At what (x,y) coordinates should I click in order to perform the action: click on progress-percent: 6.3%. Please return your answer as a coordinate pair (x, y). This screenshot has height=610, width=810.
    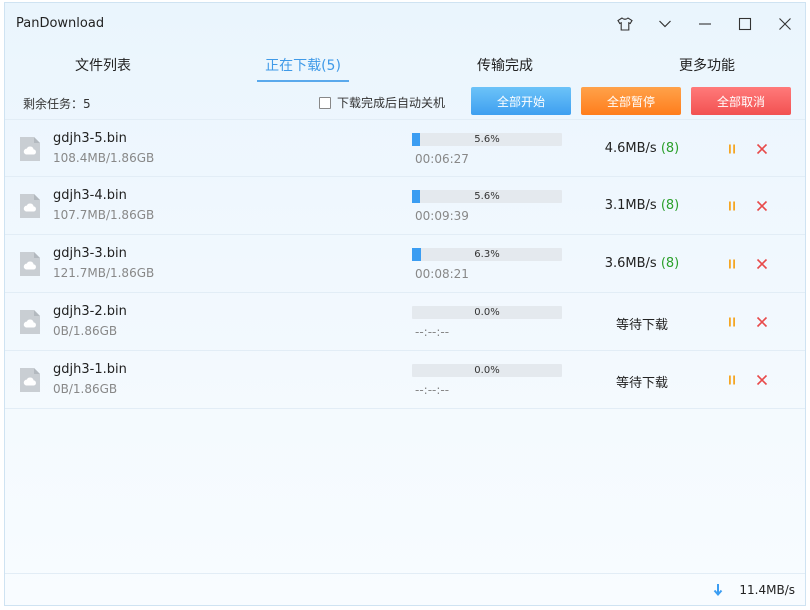
    Looking at the image, I should click on (487, 254).